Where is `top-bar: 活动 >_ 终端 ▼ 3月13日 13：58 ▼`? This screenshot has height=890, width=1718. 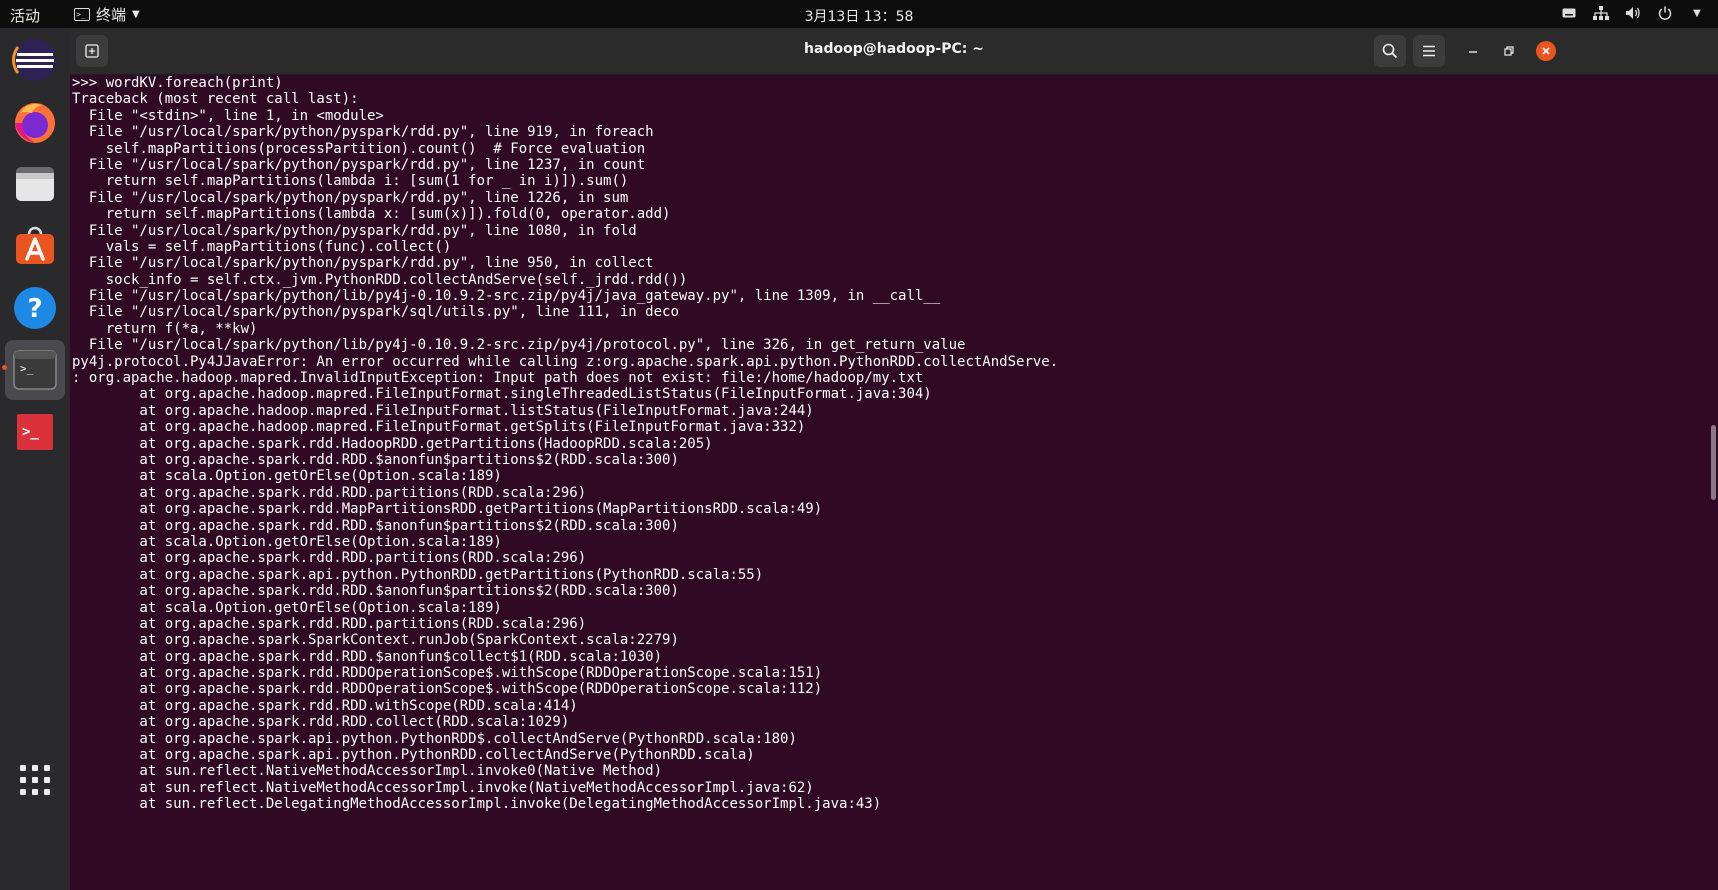
top-bar: 活动 >_ 终端 ▼ 3月13日 13：58 ▼ is located at coordinates (859, 14).